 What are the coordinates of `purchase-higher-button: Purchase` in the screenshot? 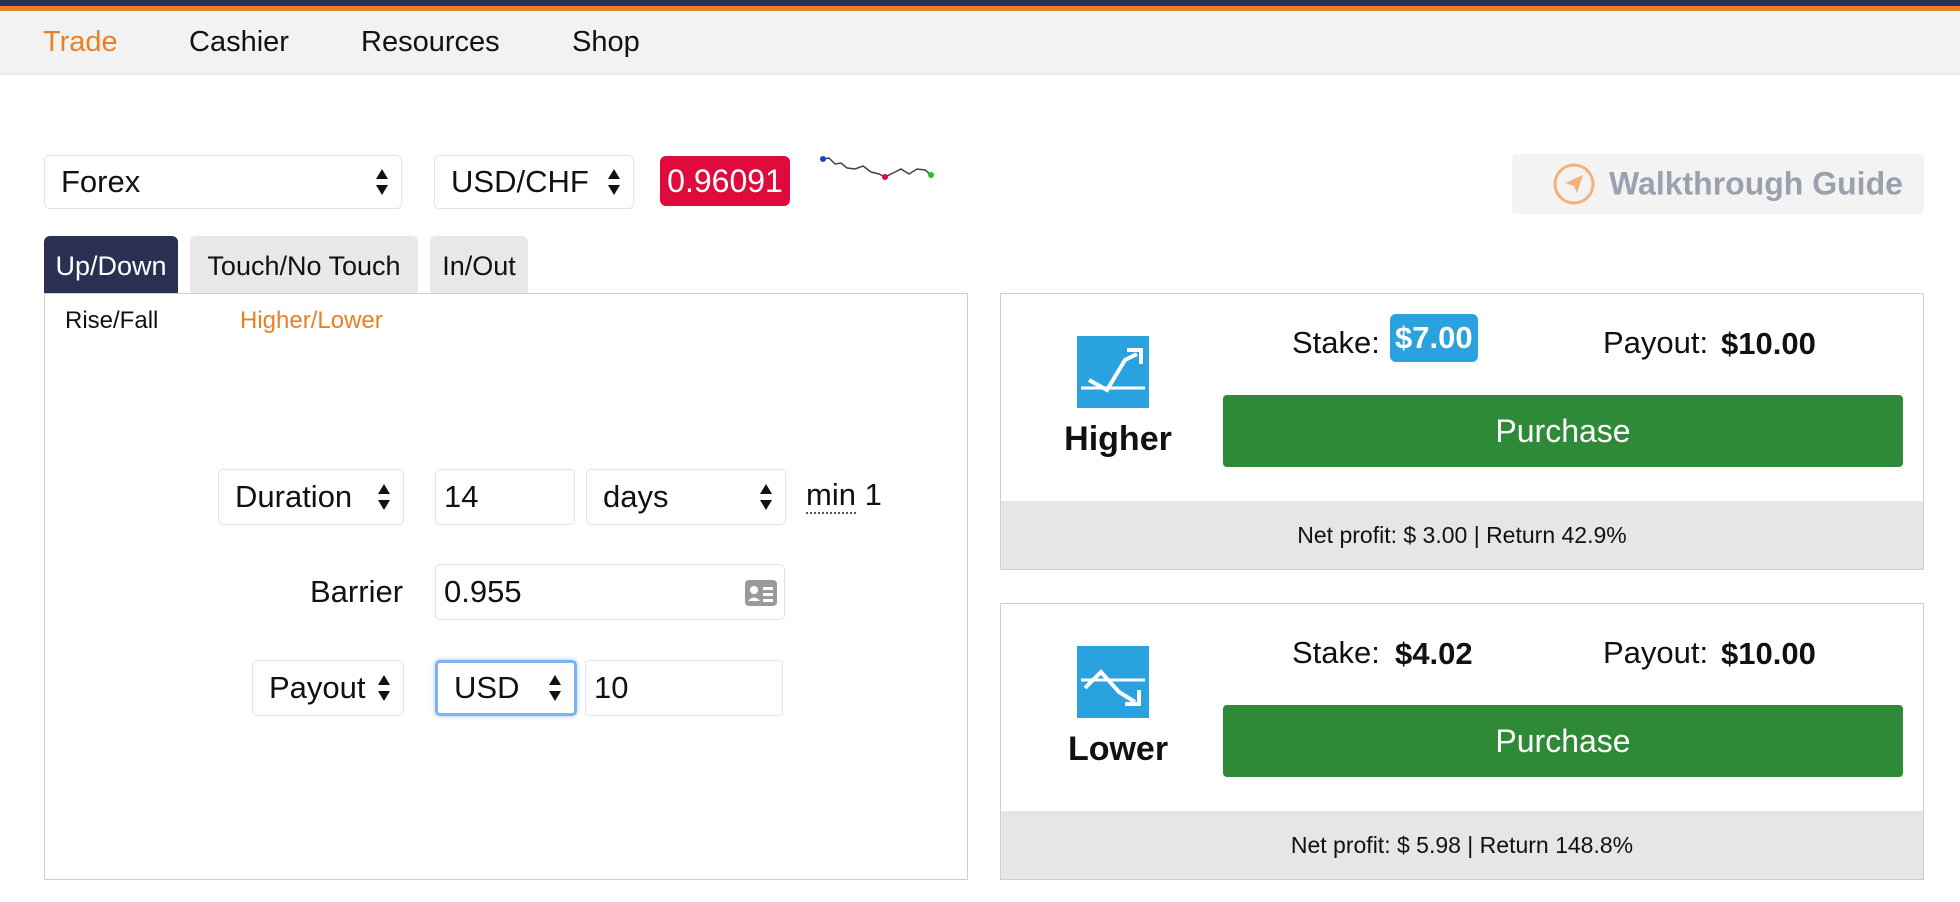 It's located at (1563, 431).